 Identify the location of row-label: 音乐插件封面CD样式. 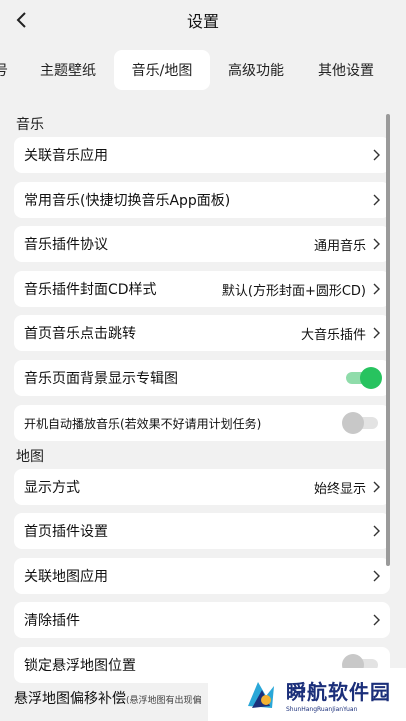
(90, 290).